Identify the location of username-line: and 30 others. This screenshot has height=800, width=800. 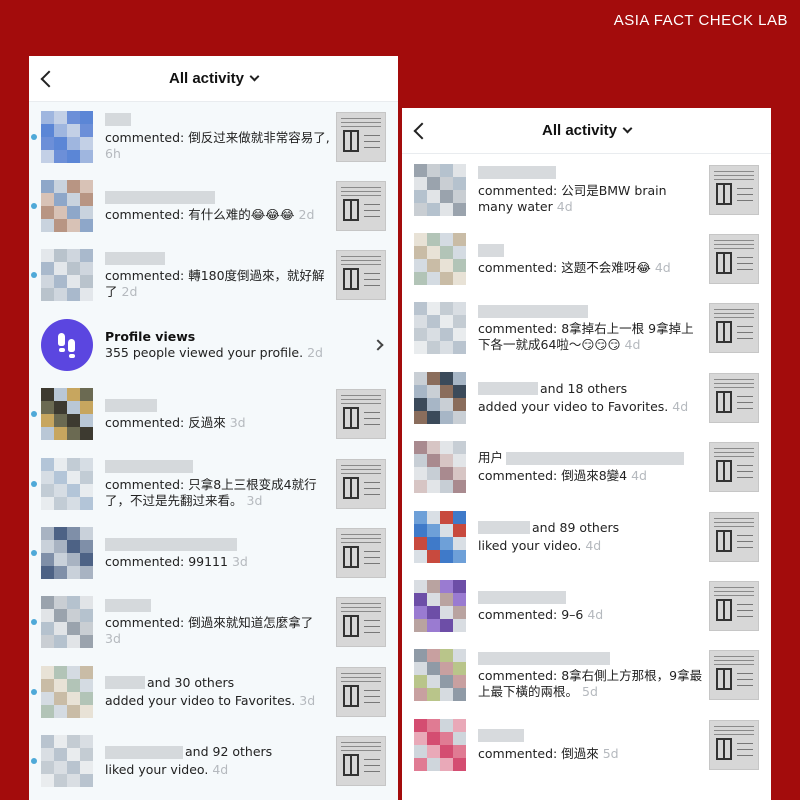
(217, 683).